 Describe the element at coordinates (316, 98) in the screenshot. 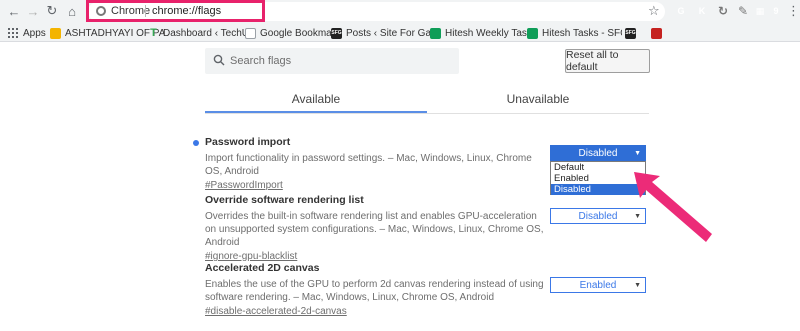

I see `tab-available: Available` at that location.